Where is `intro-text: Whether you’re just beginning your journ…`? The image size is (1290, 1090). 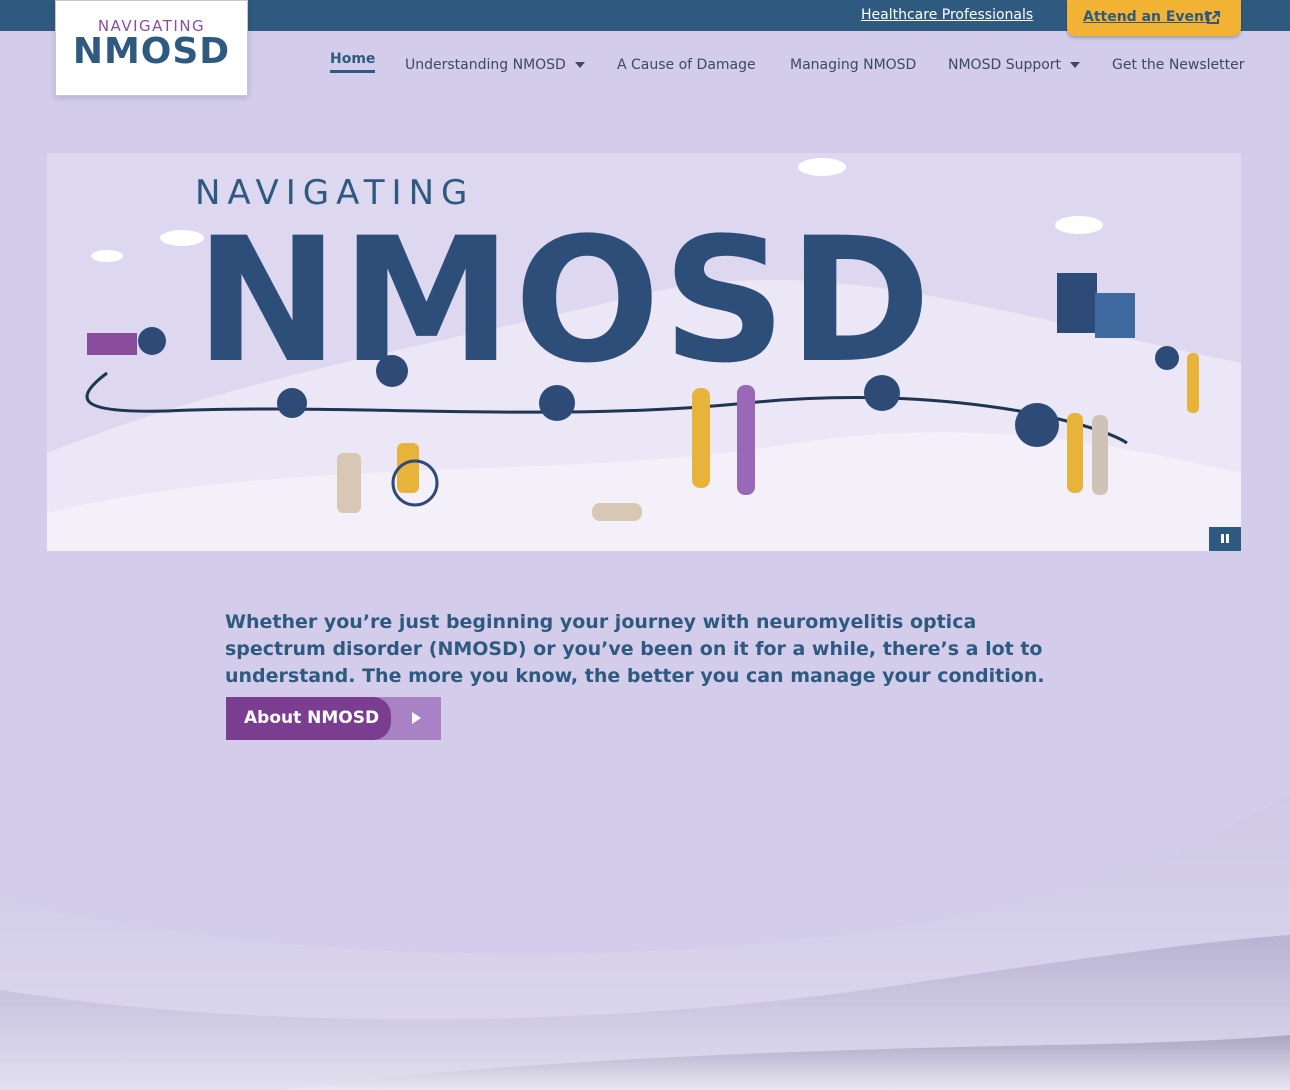 intro-text: Whether you’re just beginning your journ… is located at coordinates (635, 649).